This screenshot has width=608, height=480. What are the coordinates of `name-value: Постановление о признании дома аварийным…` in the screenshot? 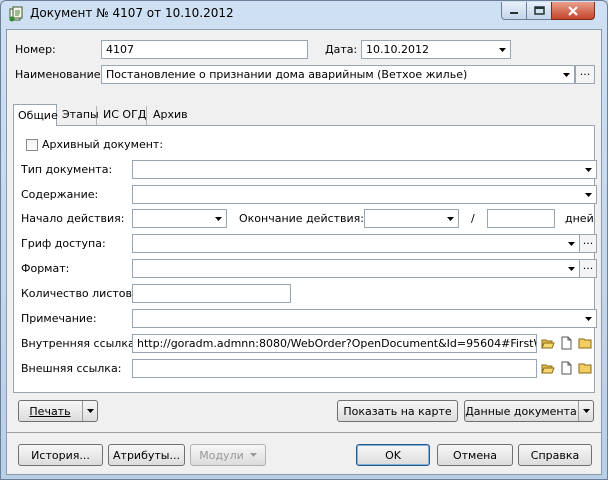 It's located at (287, 74).